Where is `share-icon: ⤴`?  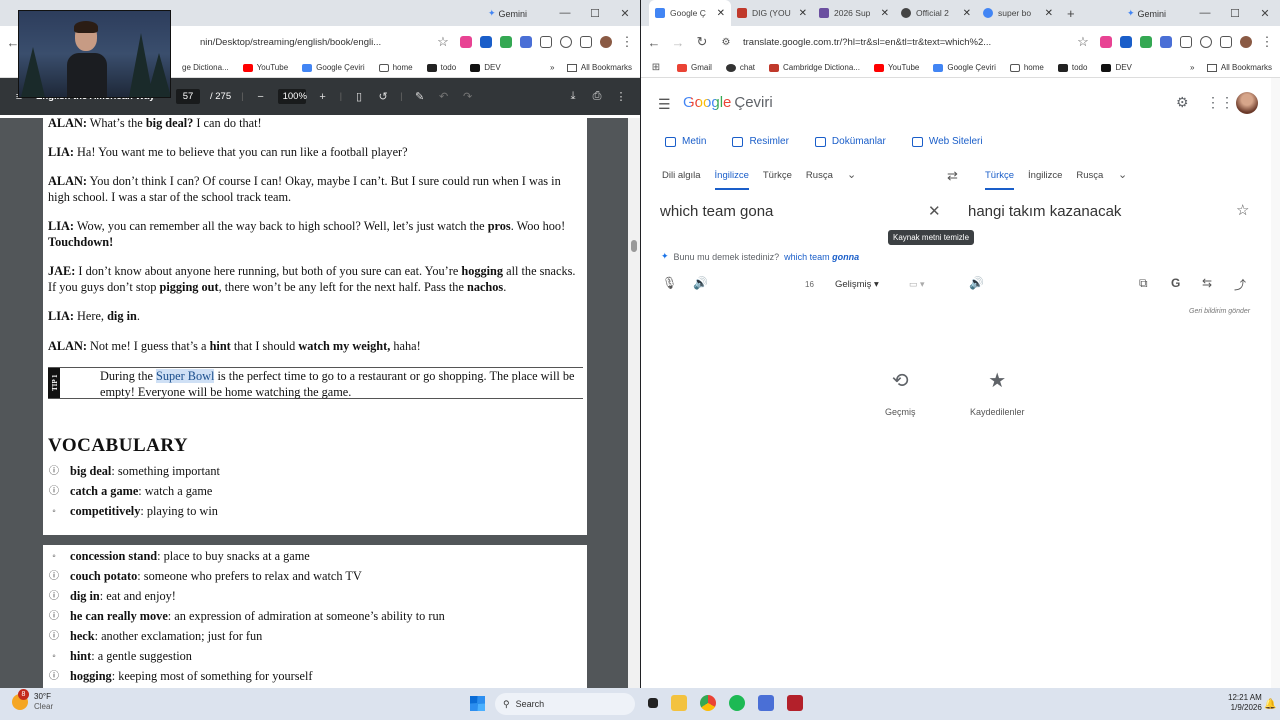 share-icon: ⤴ is located at coordinates (1240, 284).